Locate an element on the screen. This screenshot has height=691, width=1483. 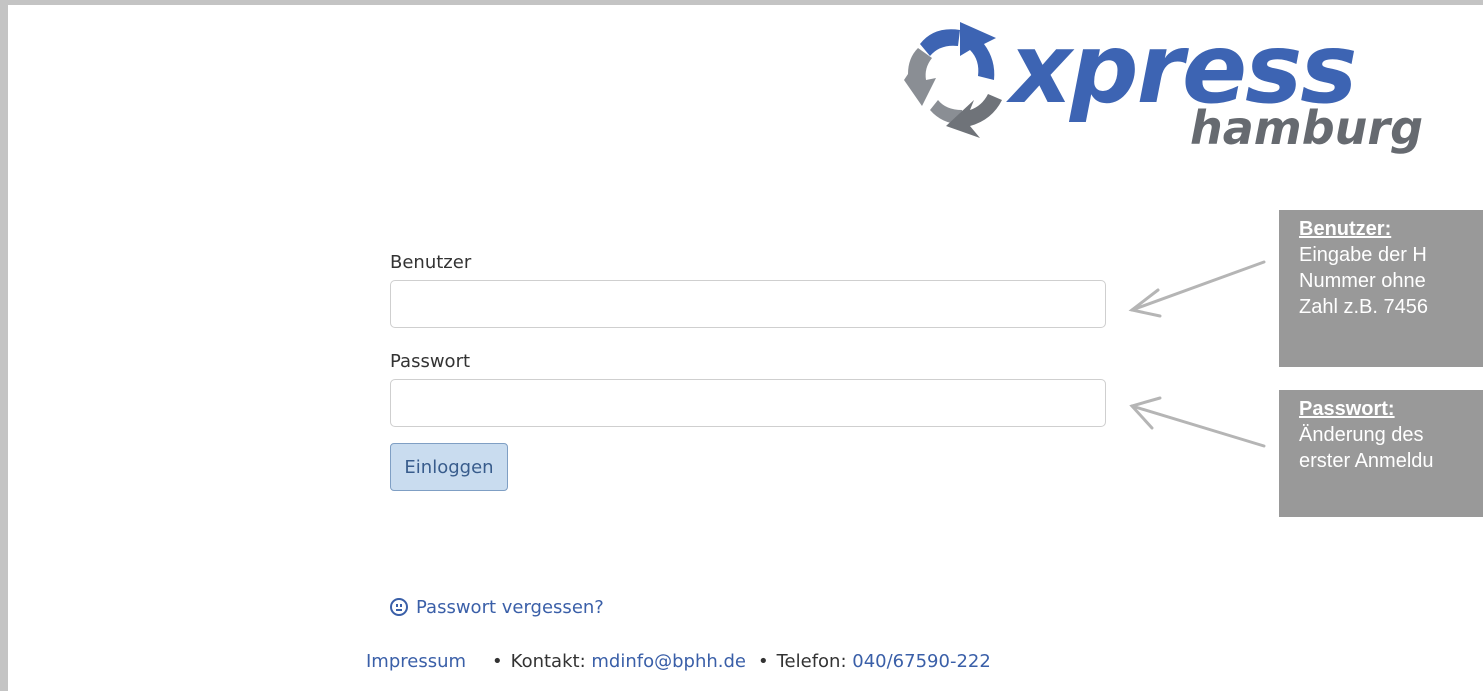
username-callout-arrow is located at coordinates (1198, 286).